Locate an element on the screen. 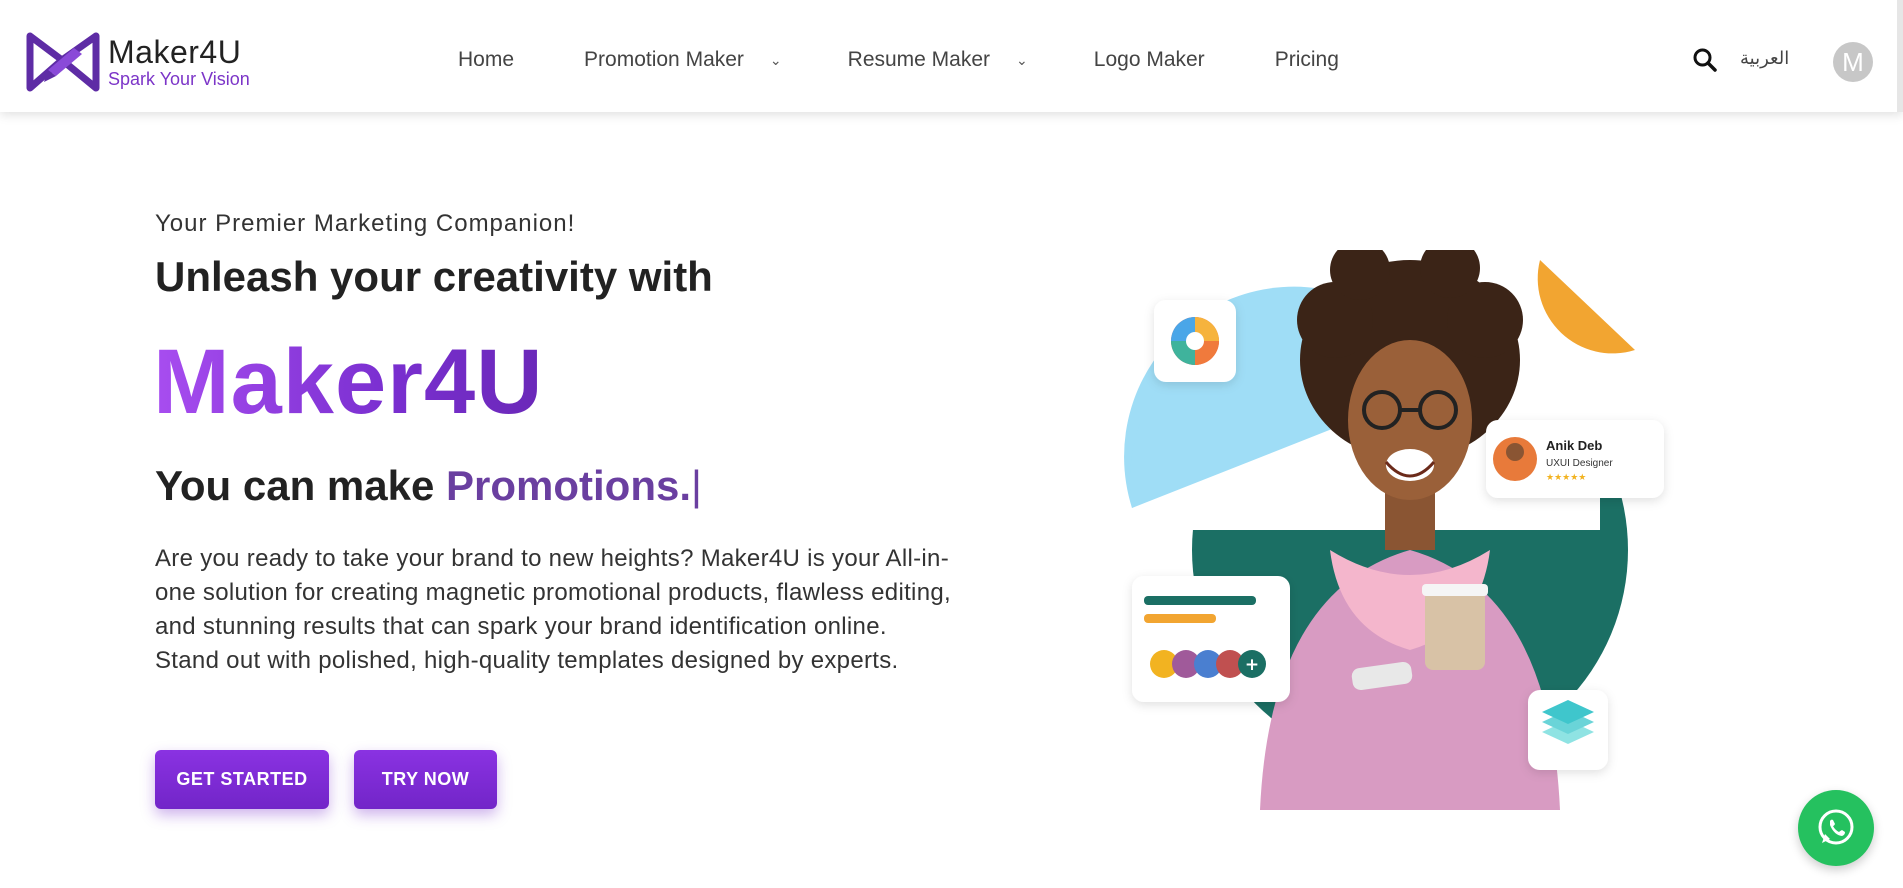  nav-pricing: Pricing is located at coordinates (1307, 60).